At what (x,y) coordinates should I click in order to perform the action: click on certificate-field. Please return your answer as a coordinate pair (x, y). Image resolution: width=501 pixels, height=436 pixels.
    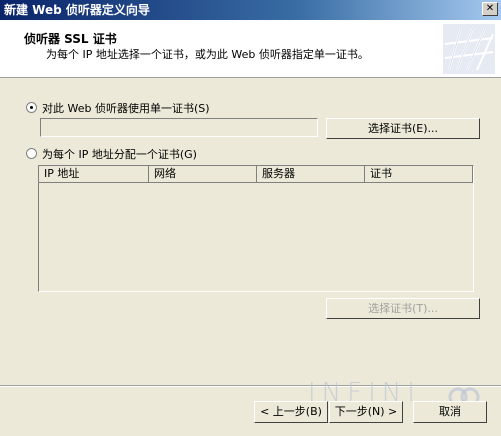
    Looking at the image, I should click on (179, 127).